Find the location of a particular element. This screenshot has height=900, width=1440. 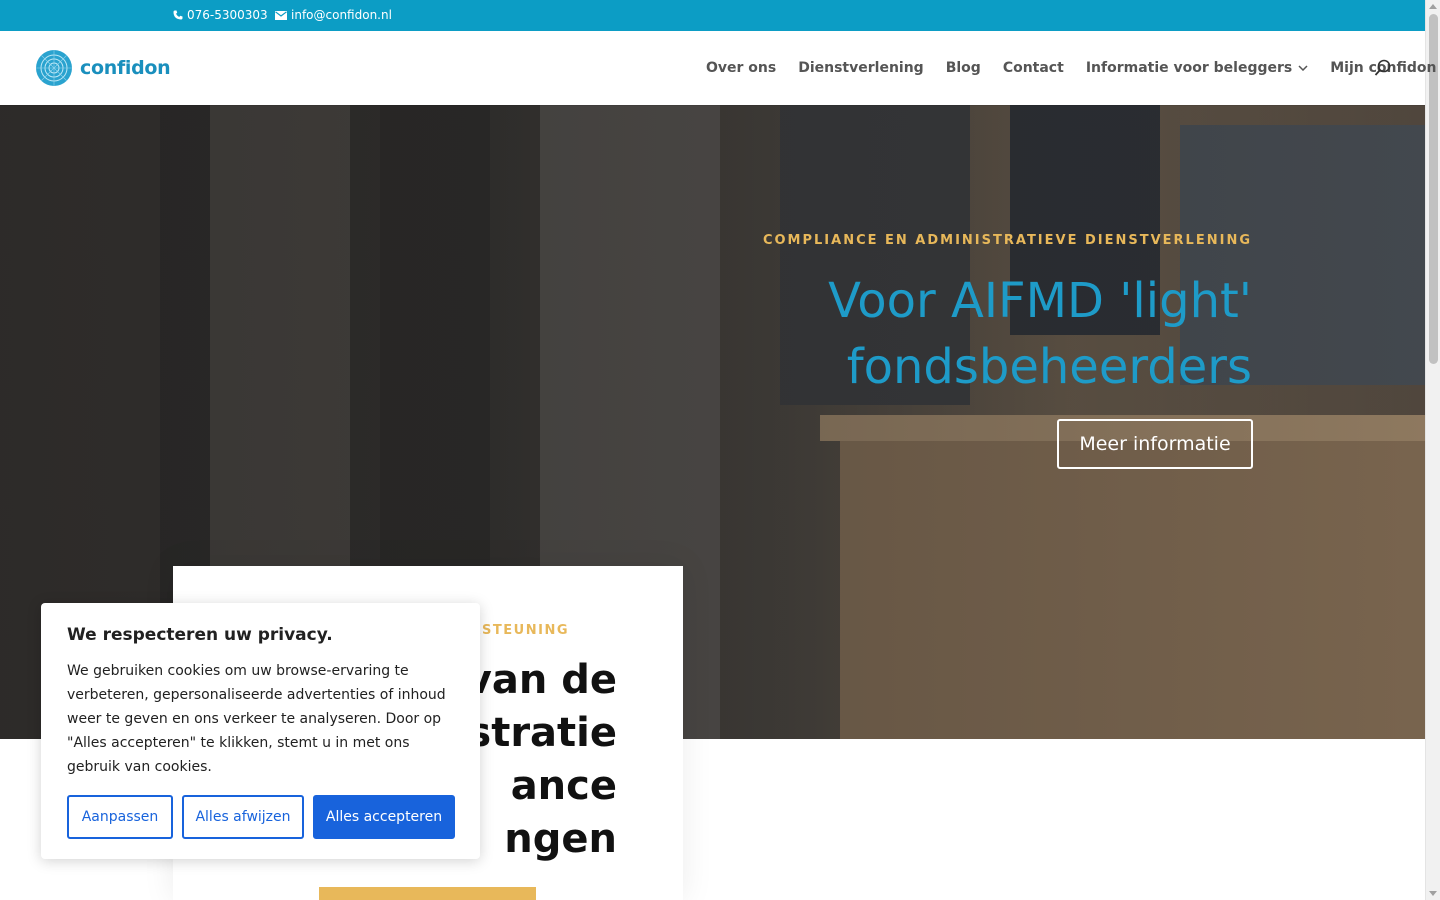

email-link: info@confidon.nl is located at coordinates (333, 15).